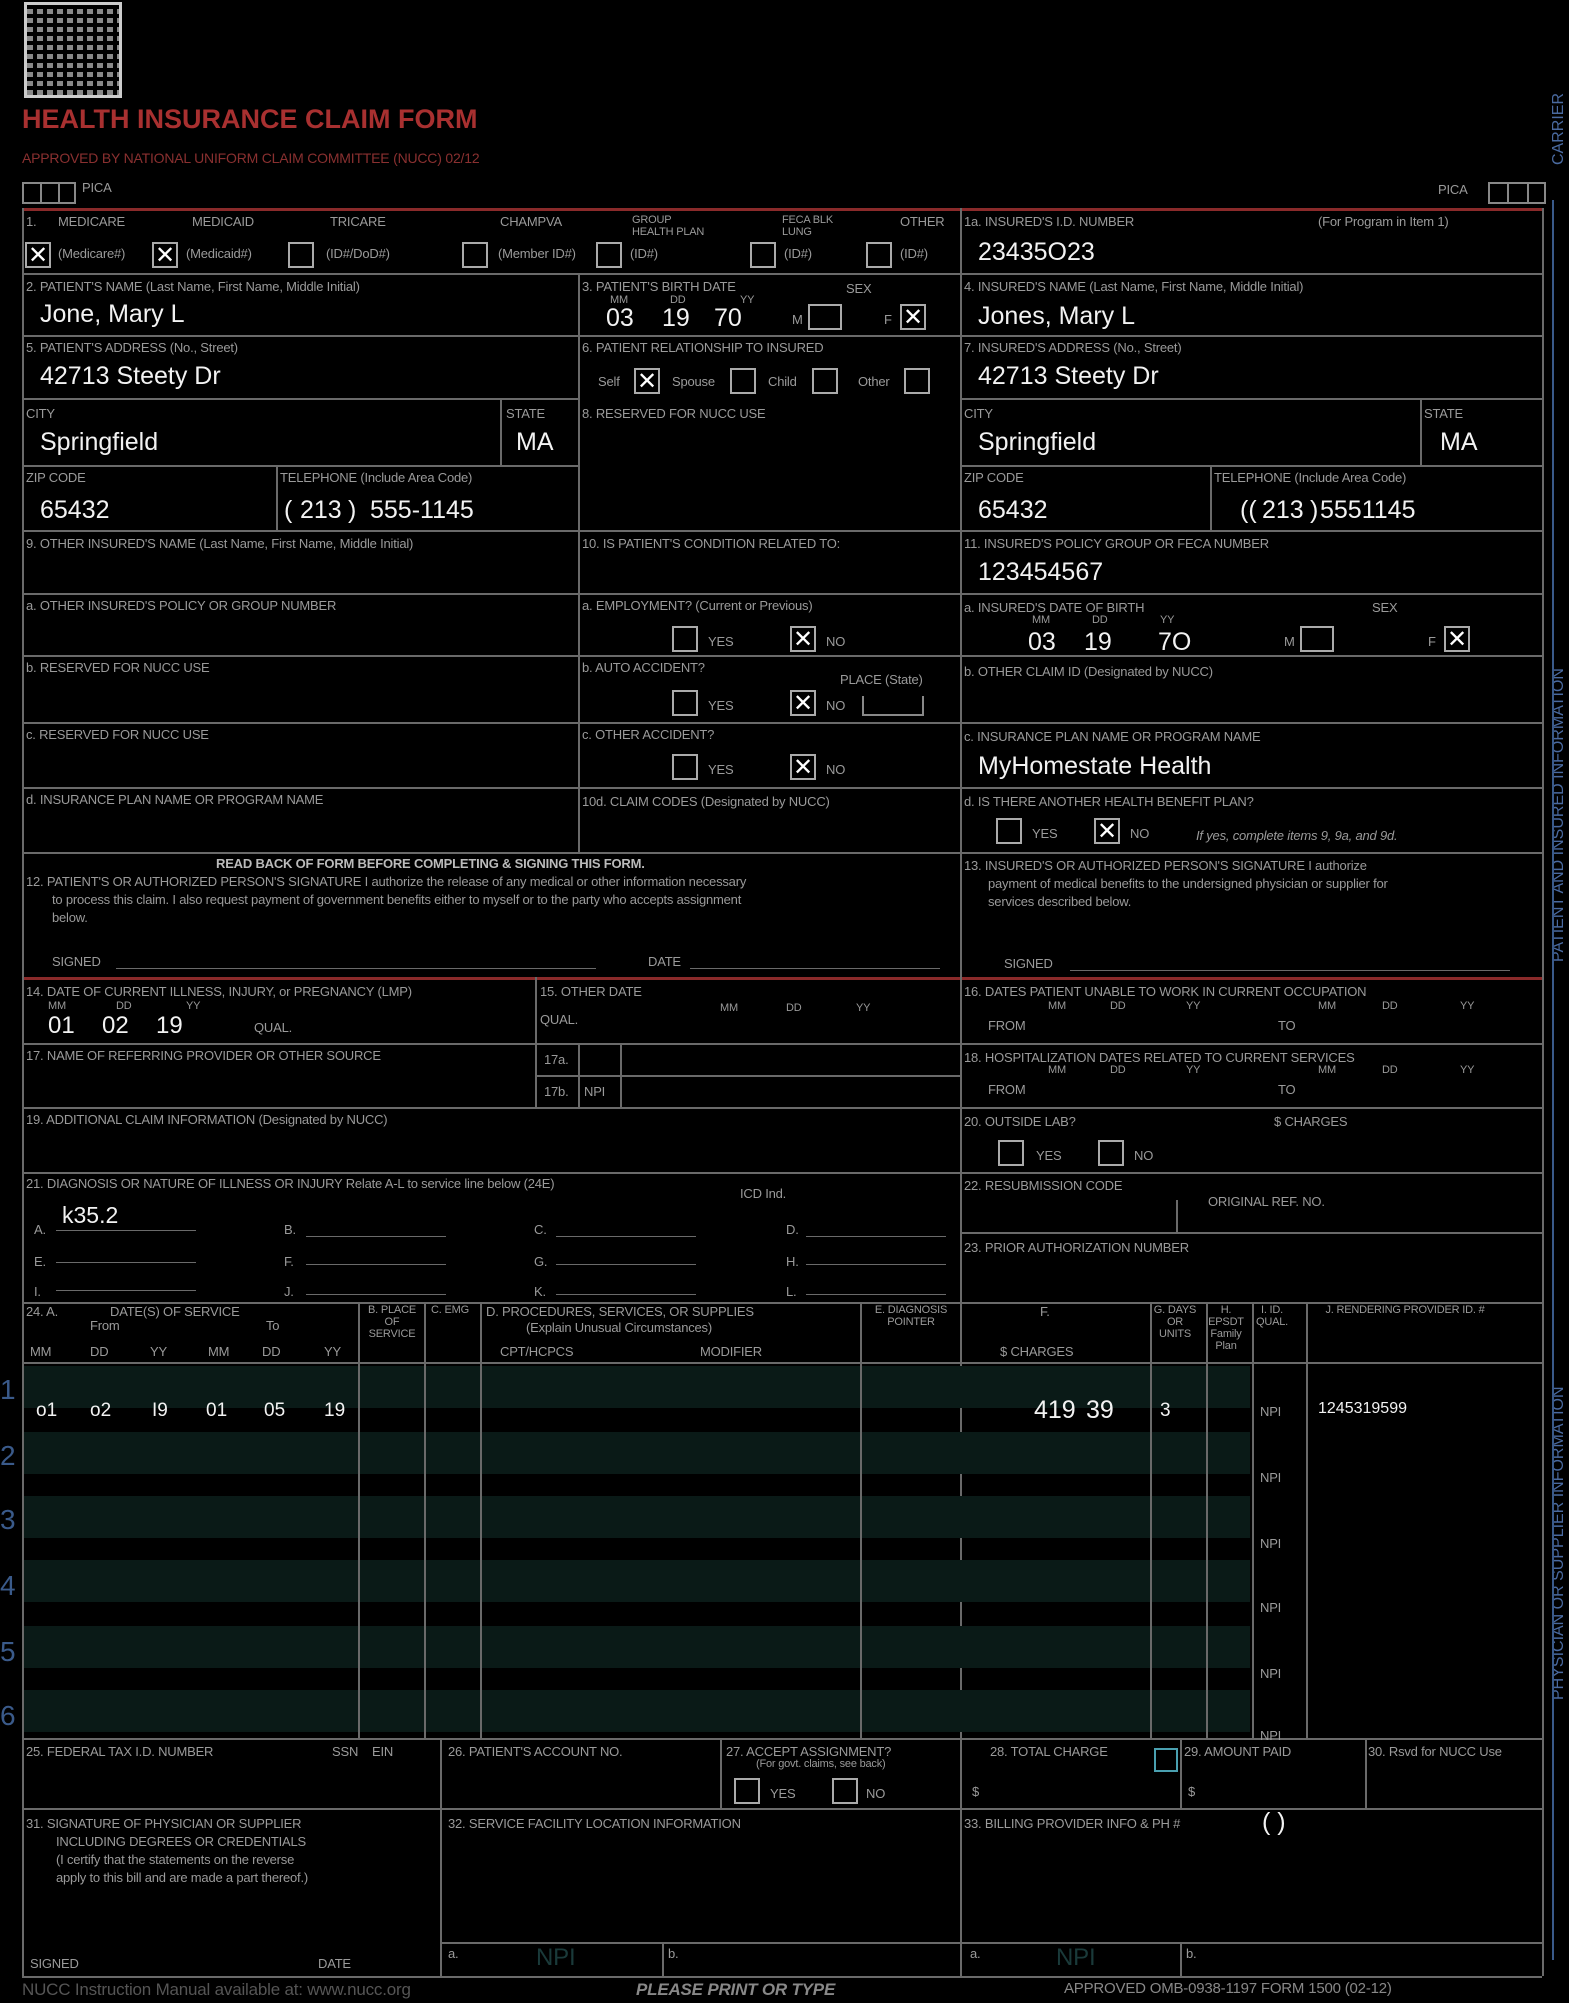 The image size is (1569, 2003). What do you see at coordinates (1094, 766) in the screenshot?
I see `box11-c-val-text: MyHomestate Health` at bounding box center [1094, 766].